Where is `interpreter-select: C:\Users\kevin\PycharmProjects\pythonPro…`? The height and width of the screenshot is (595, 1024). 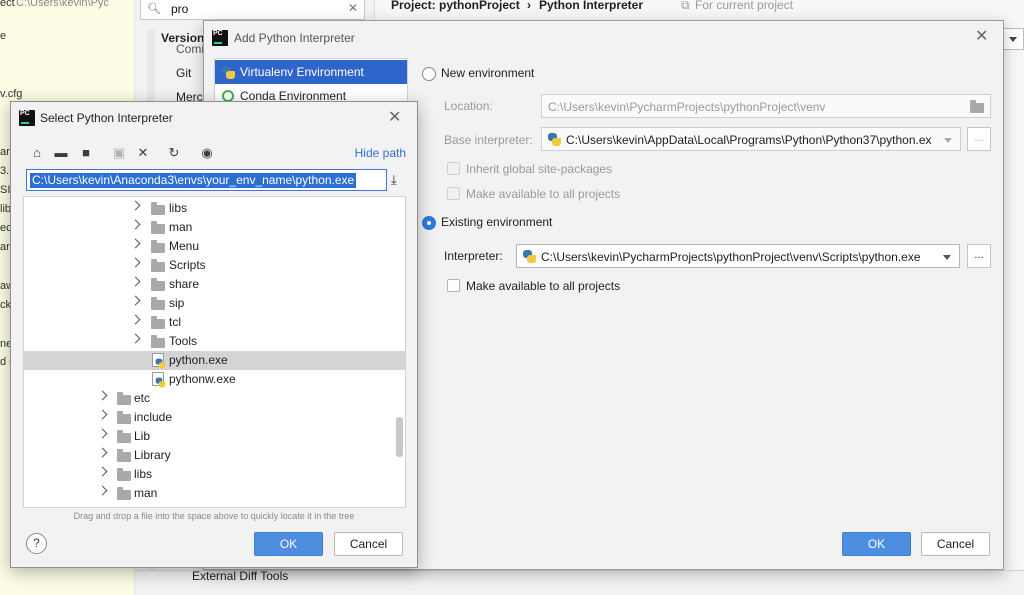
interpreter-select: C:\Users\kevin\PycharmProjects\pythonPro… is located at coordinates (738, 256).